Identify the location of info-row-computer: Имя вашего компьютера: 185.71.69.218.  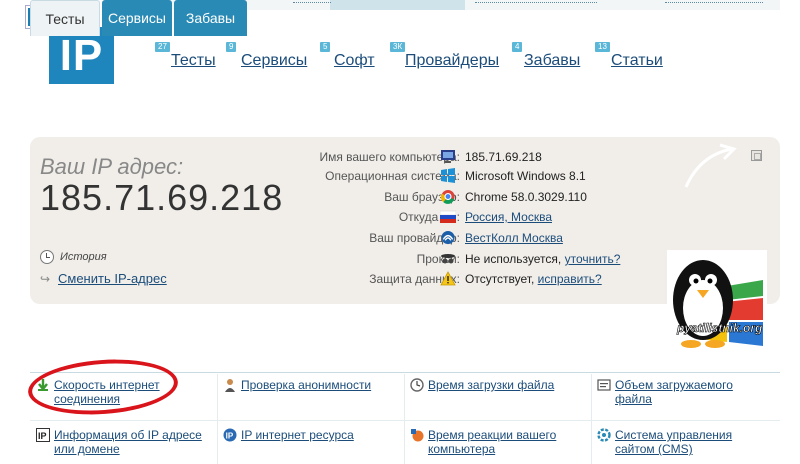
(405, 157).